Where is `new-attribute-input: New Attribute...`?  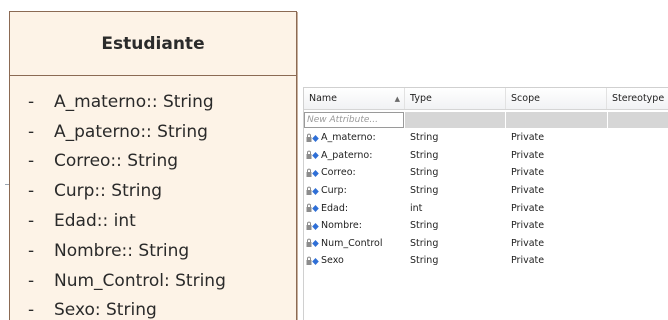
new-attribute-input: New Attribute... is located at coordinates (354, 120).